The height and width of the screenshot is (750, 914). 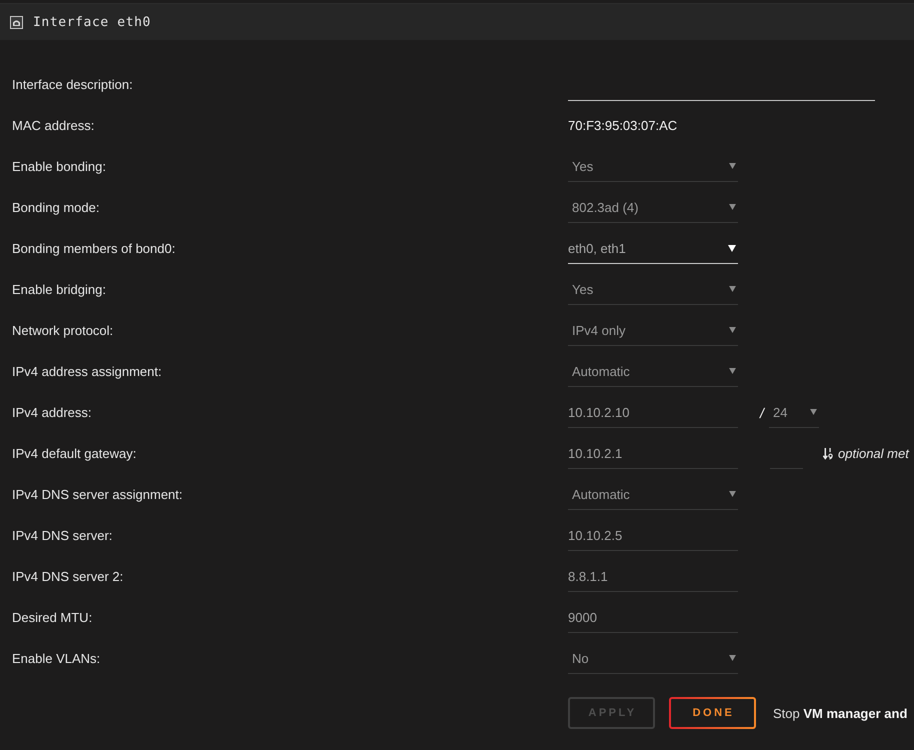 What do you see at coordinates (653, 659) in the screenshot?
I see `dropdown: No` at bounding box center [653, 659].